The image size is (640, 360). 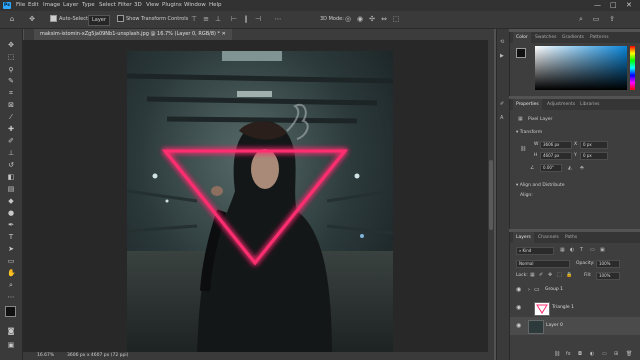 What do you see at coordinates (194, 19) in the screenshot?
I see `align-top-icon: ⊤` at bounding box center [194, 19].